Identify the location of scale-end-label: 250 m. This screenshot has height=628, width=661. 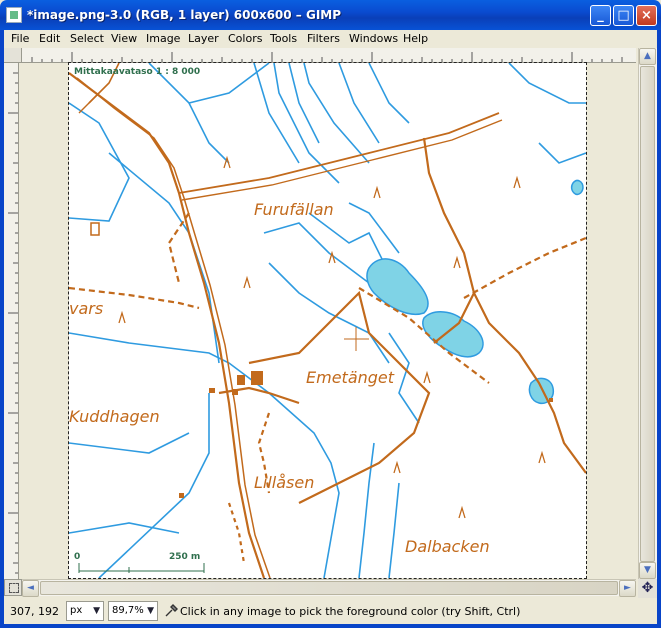
(185, 557).